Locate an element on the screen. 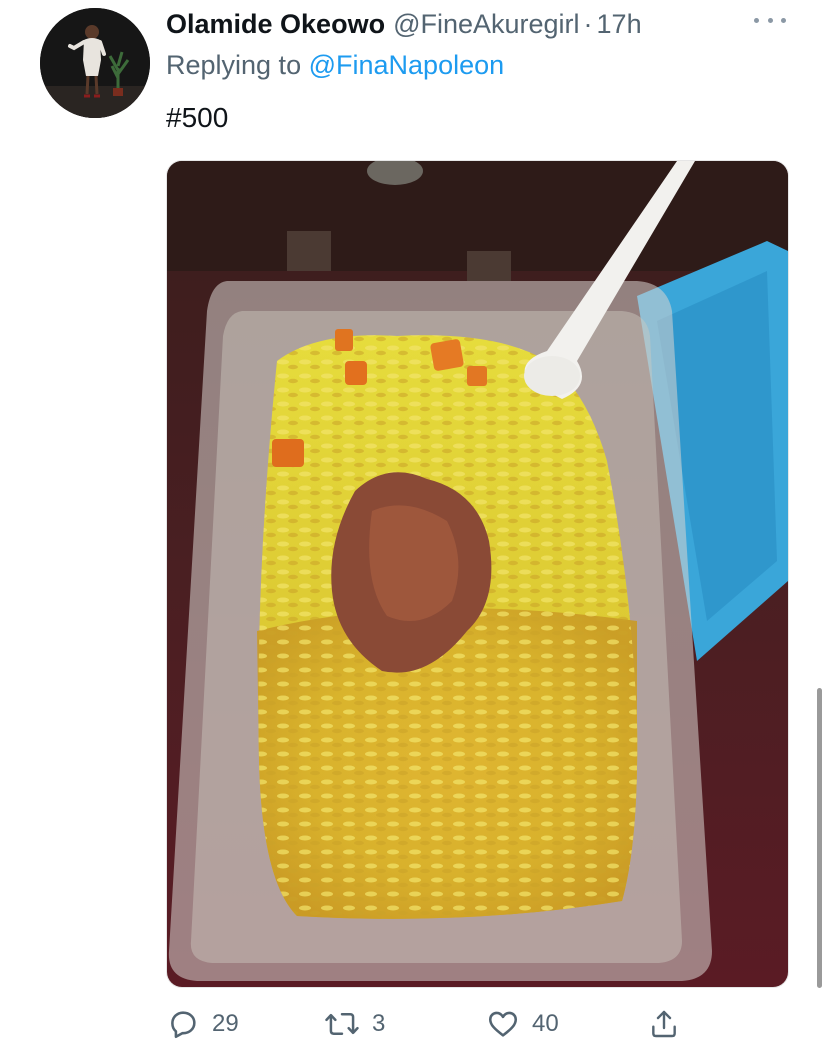 The height and width of the screenshot is (1057, 828). display-name: Olamide Okeowo is located at coordinates (275, 24).